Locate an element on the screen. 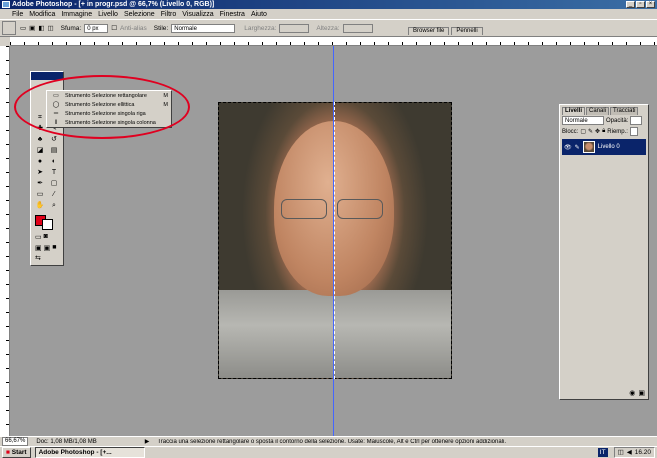 The image size is (657, 458). selection-marquee-edge is located at coordinates (334, 240).